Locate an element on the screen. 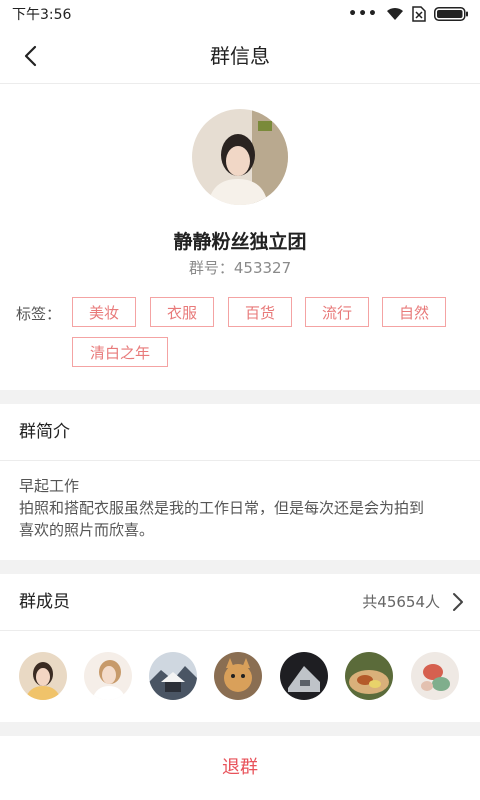 The height and width of the screenshot is (800, 480). battery-icon is located at coordinates (451, 14).